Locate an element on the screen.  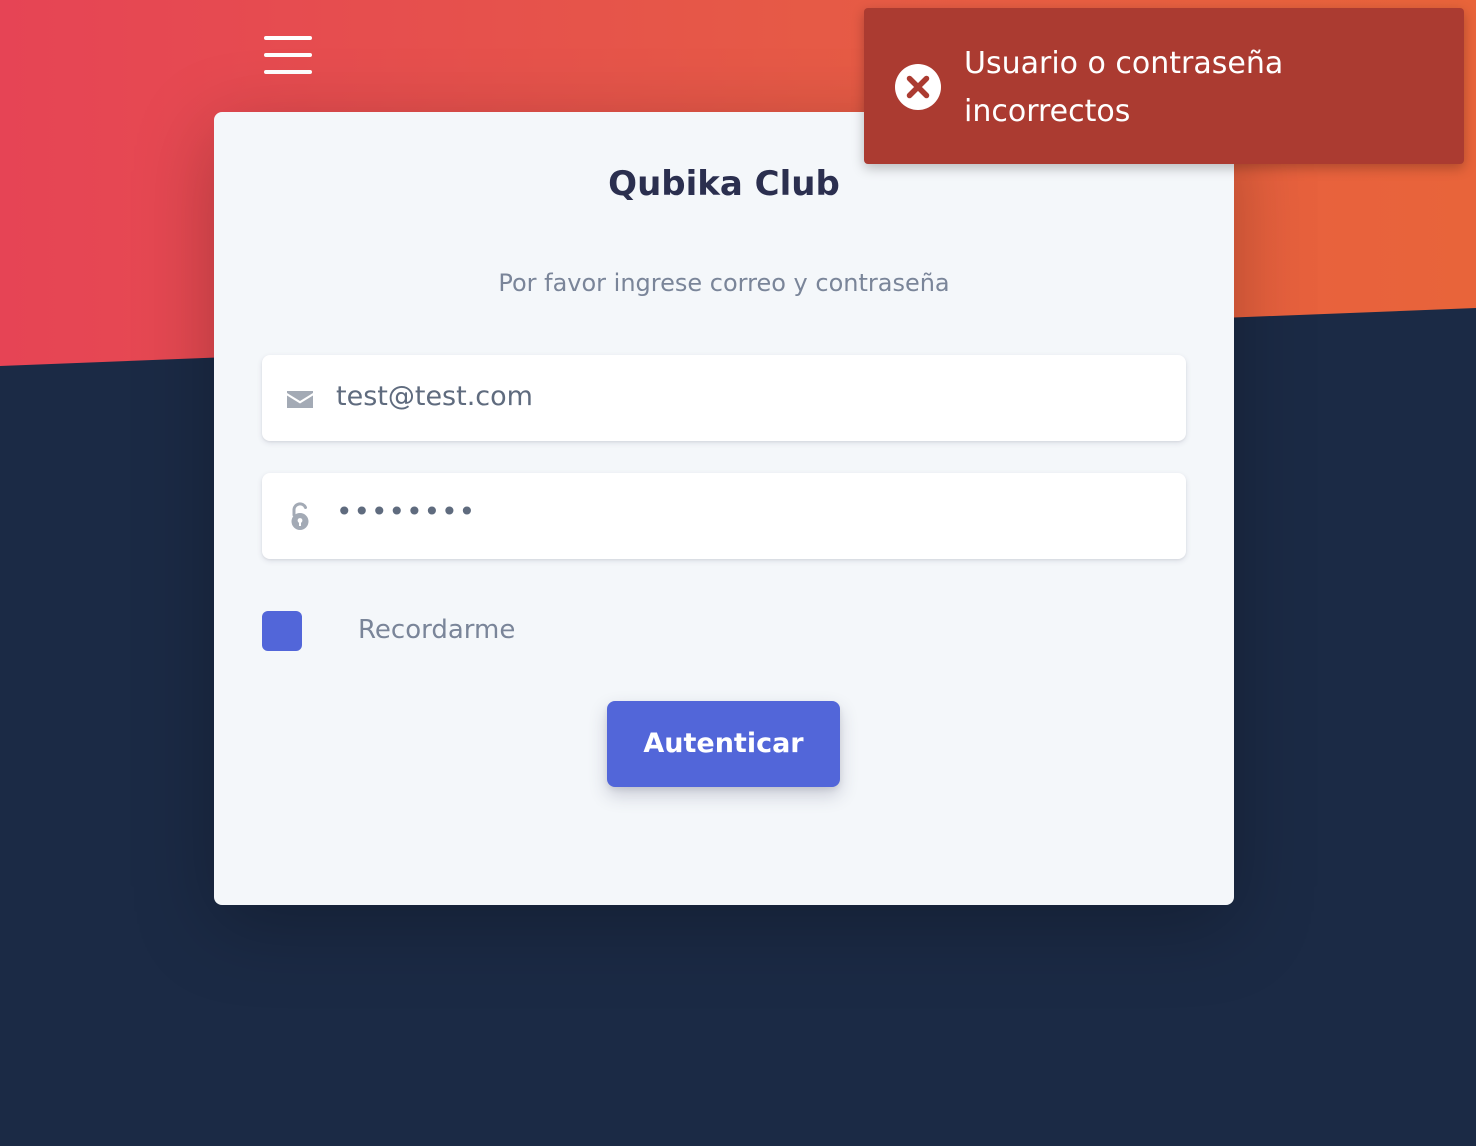
password-field: •••••••• is located at coordinates (724, 516).